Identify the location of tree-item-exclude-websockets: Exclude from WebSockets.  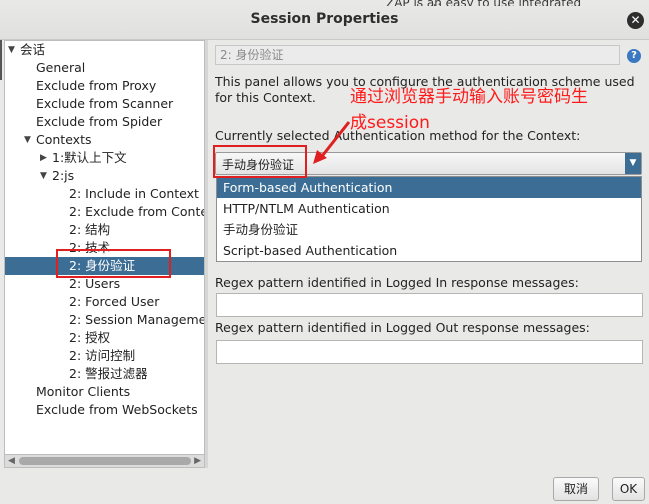
(117, 410).